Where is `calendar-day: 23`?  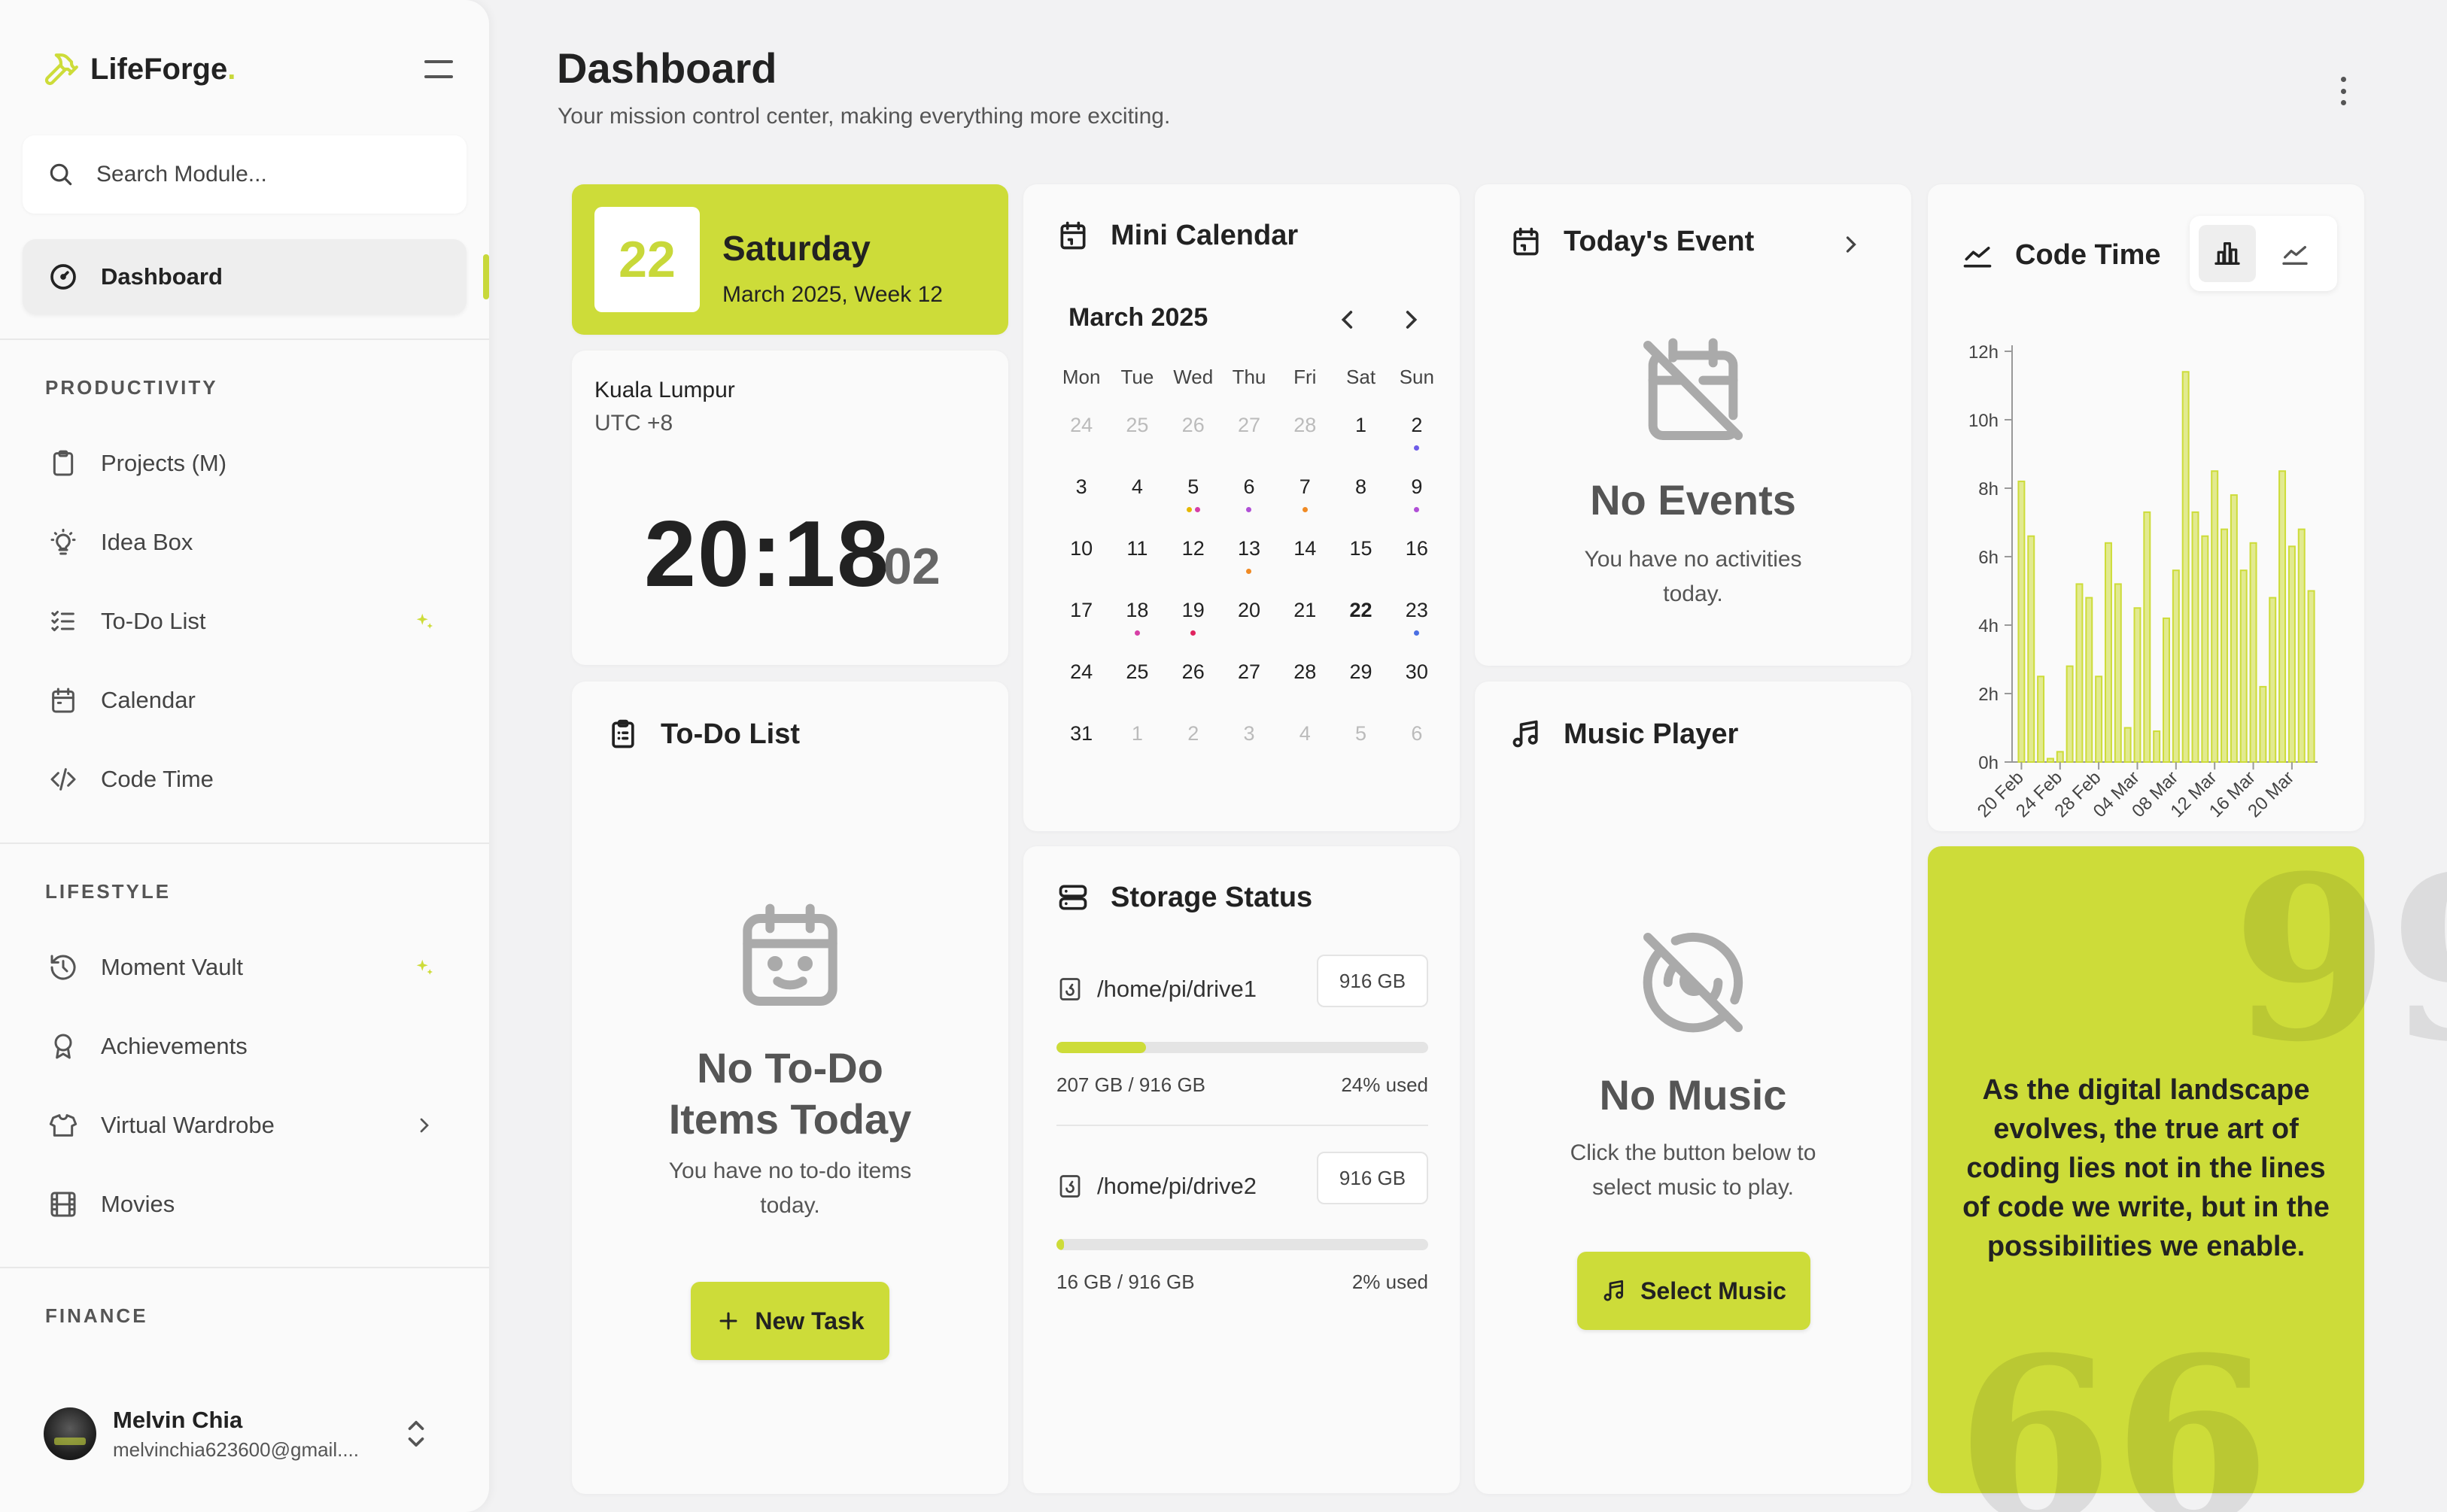 calendar-day: 23 is located at coordinates (1417, 619).